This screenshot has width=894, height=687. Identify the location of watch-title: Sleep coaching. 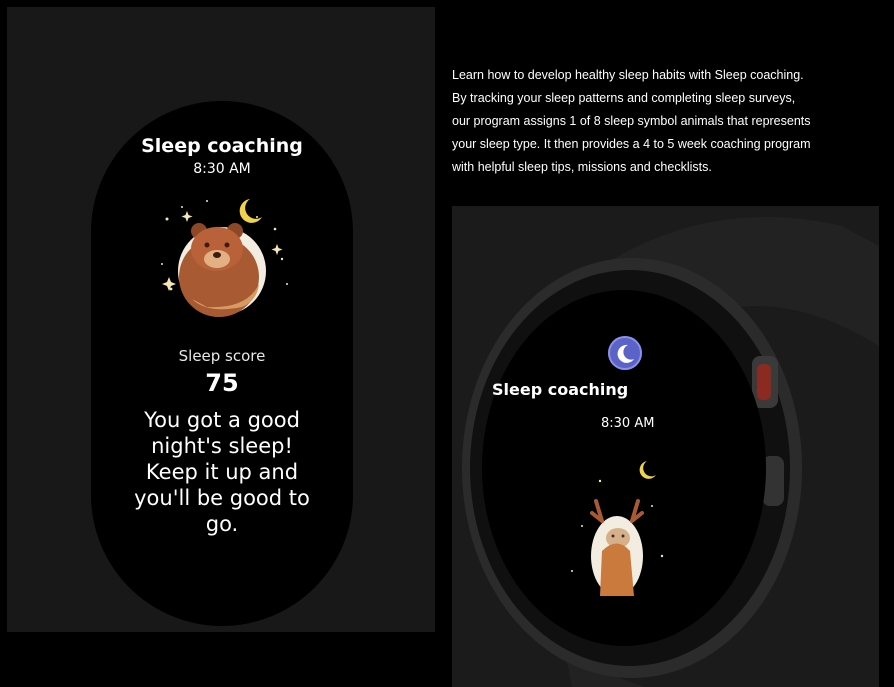
(560, 389).